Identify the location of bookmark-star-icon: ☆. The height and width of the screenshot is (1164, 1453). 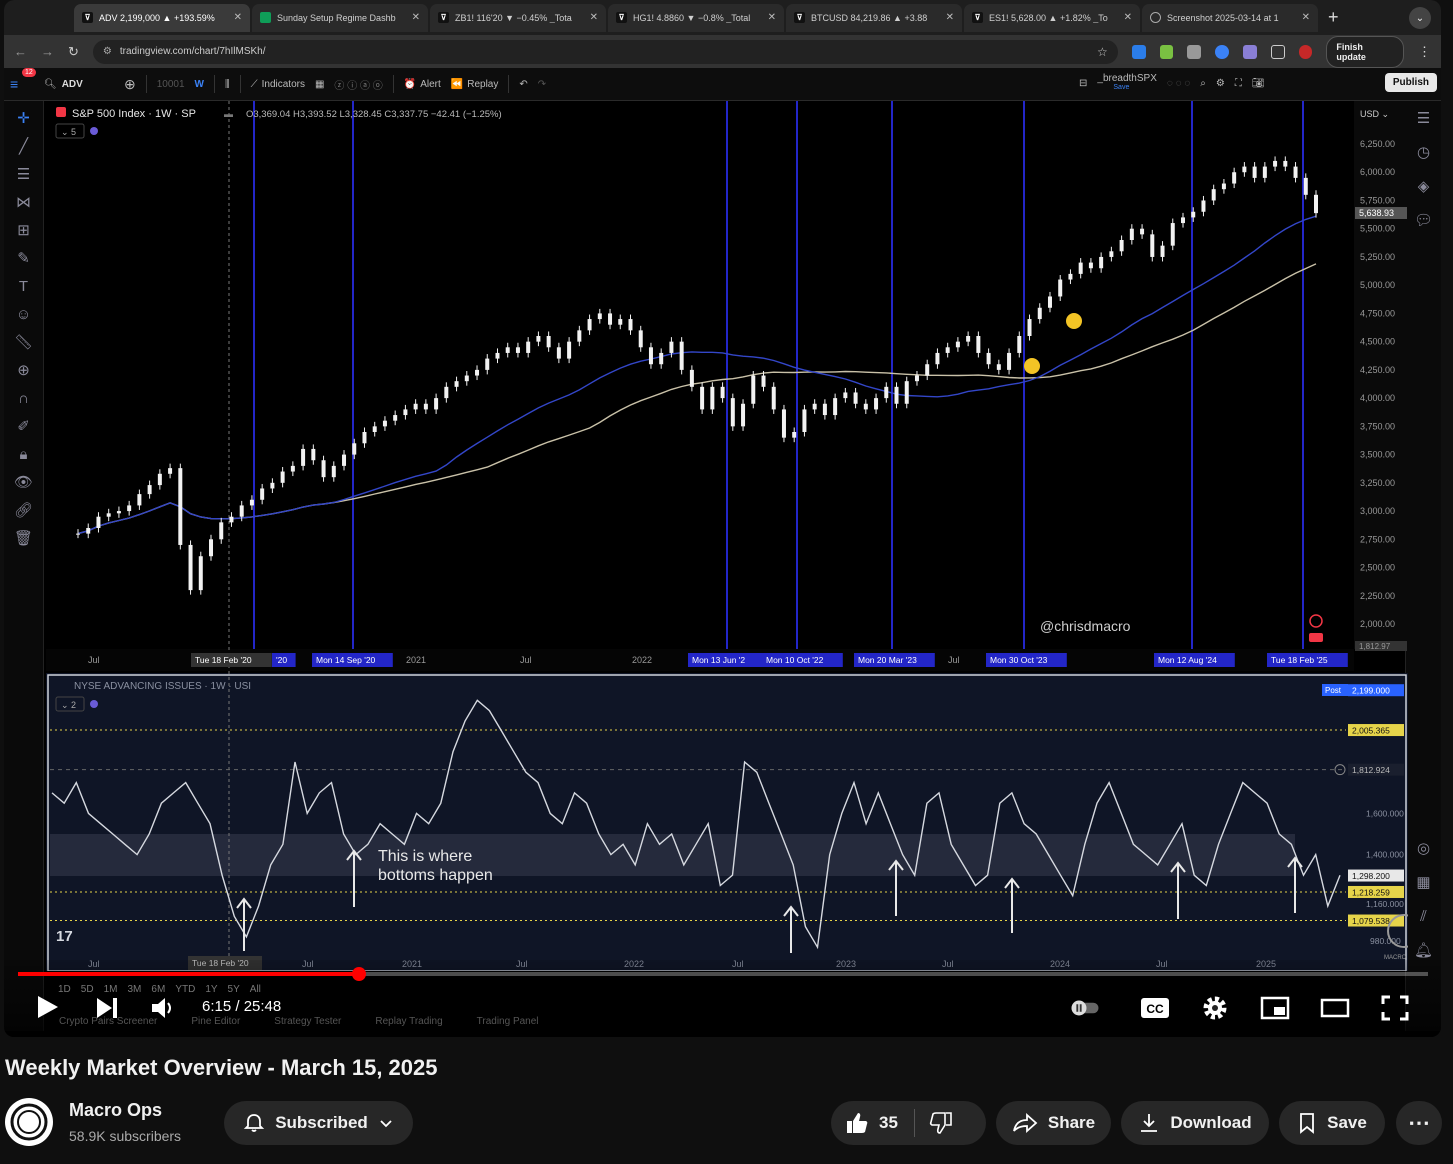
(1102, 52).